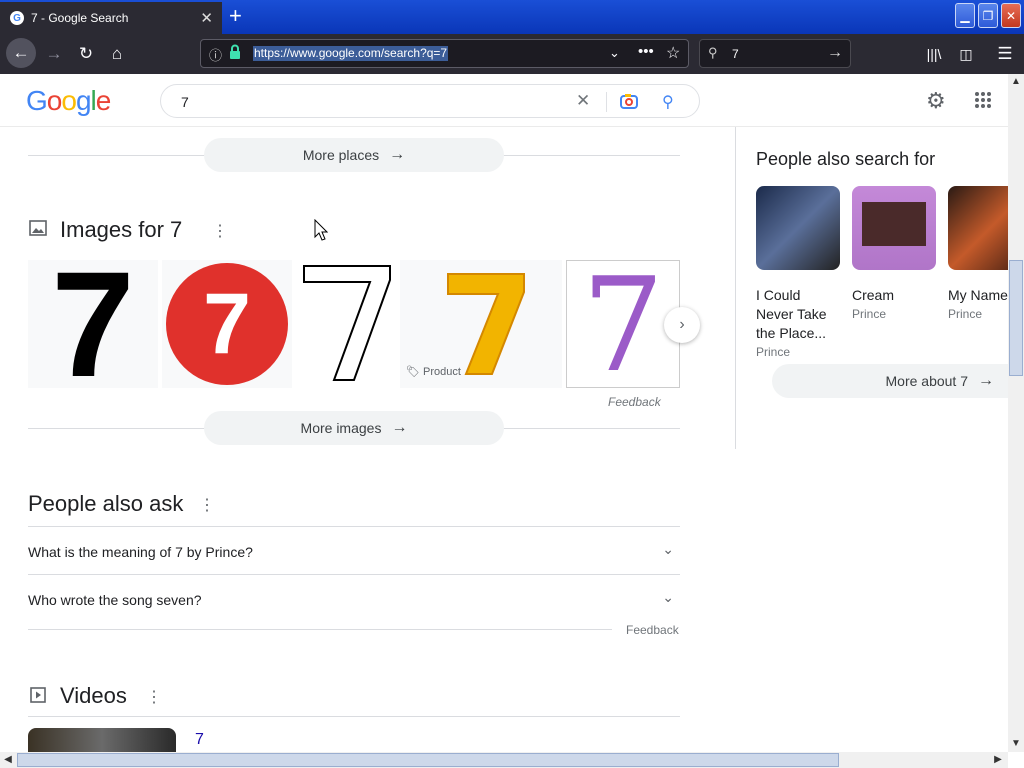 This screenshot has height=768, width=1024. Describe the element at coordinates (894, 255) in the screenshot. I see `related-card: Cream Prince` at that location.